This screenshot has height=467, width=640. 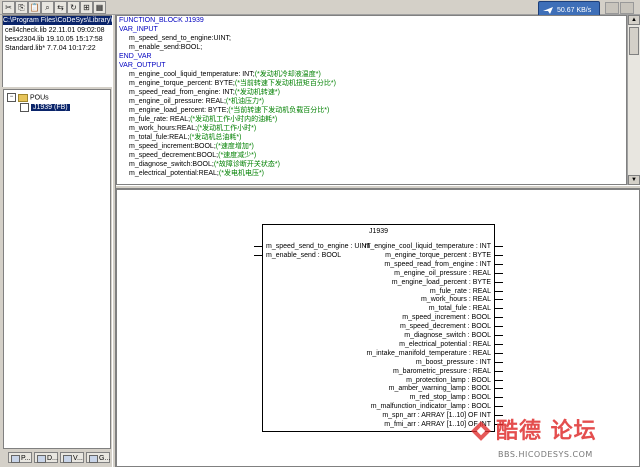 What do you see at coordinates (442, 274) in the screenshot?
I see `fb-output-pin: m_engine_oil_pressure : REAL` at bounding box center [442, 274].